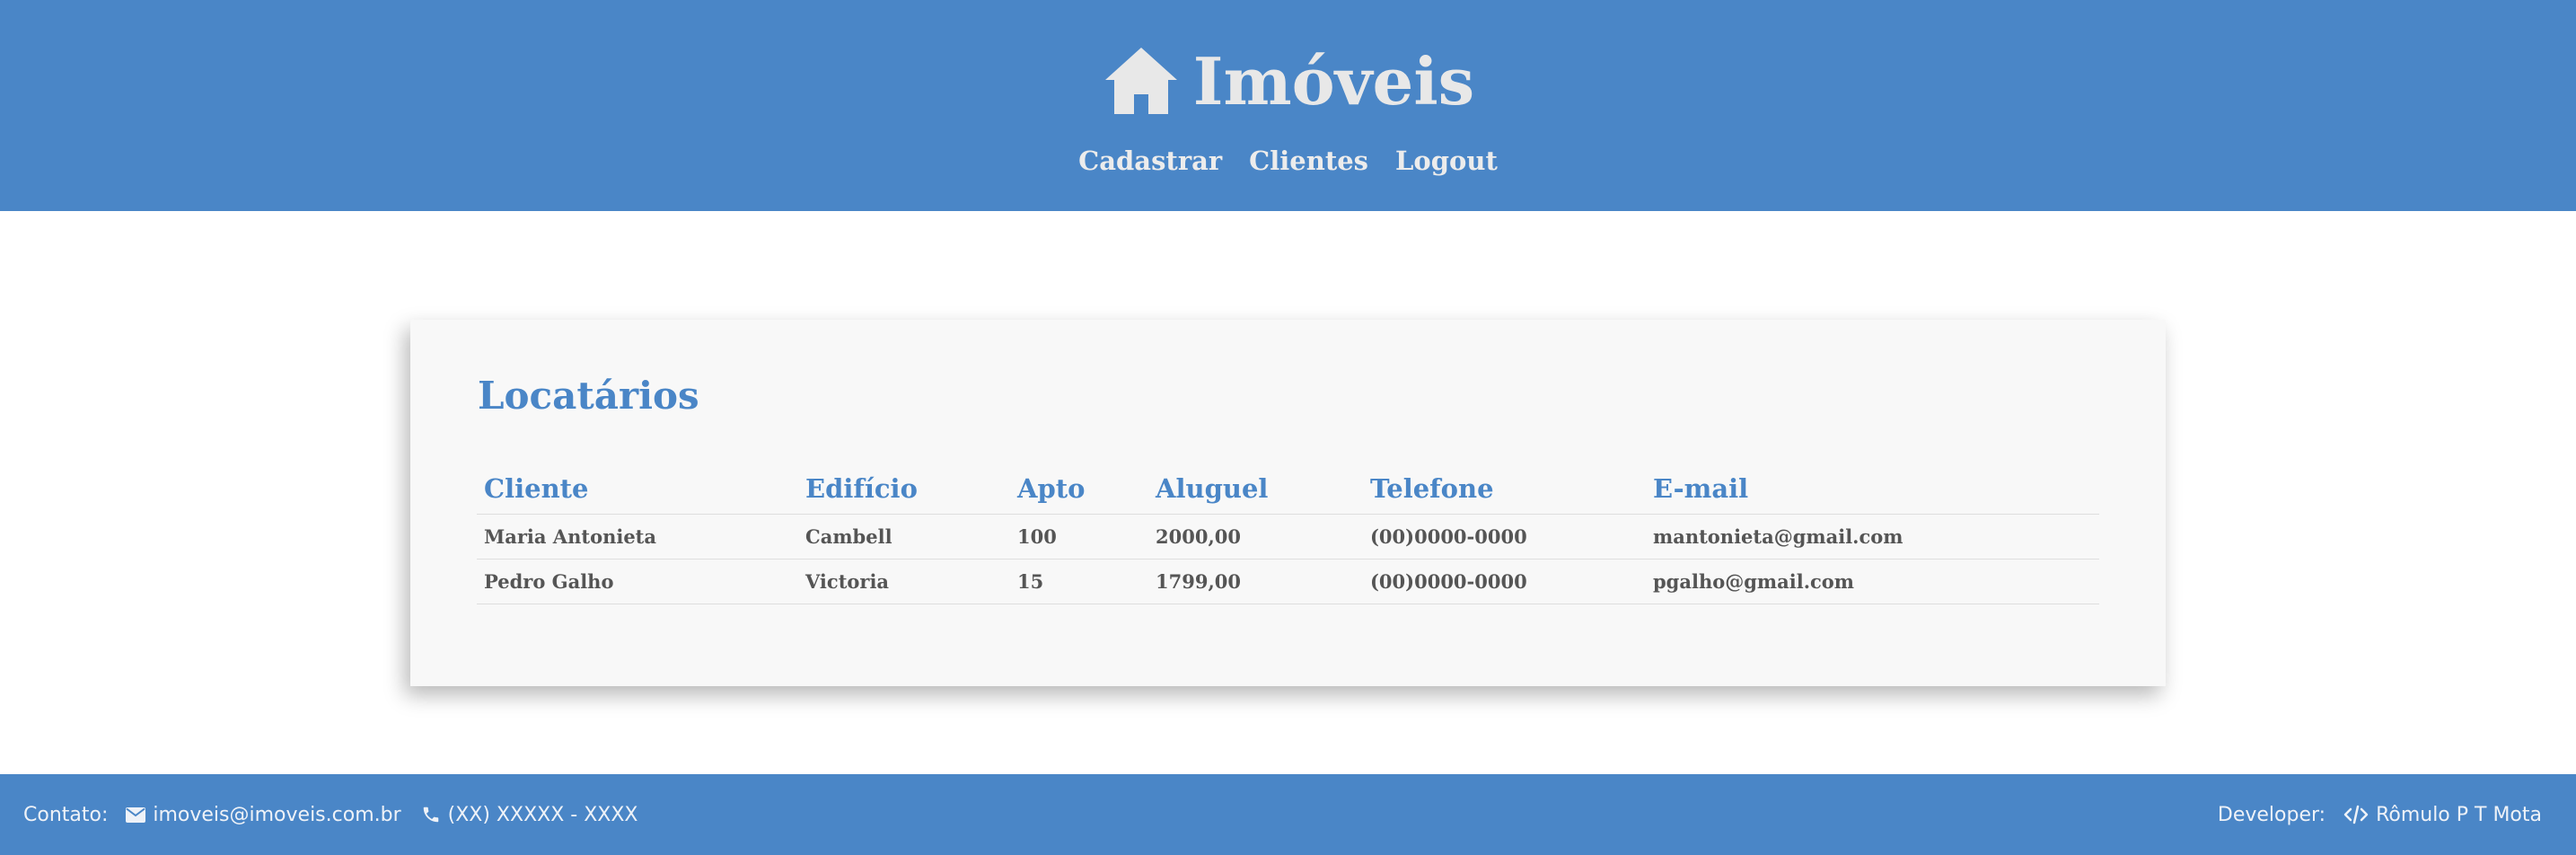 The width and height of the screenshot is (2576, 855). What do you see at coordinates (66, 814) in the screenshot?
I see `contact-label: Contato:` at bounding box center [66, 814].